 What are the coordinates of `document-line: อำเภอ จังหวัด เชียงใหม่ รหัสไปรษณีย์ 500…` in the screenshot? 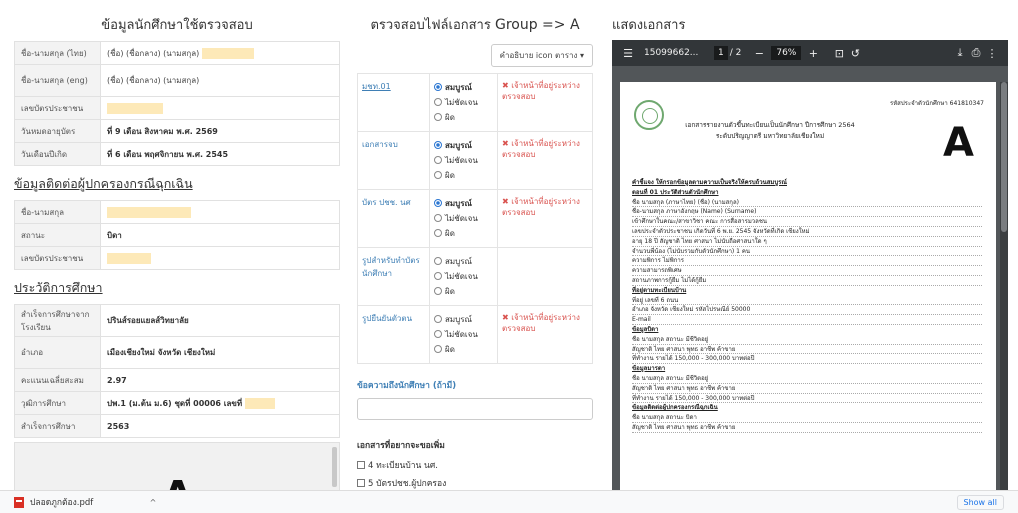 It's located at (807, 310).